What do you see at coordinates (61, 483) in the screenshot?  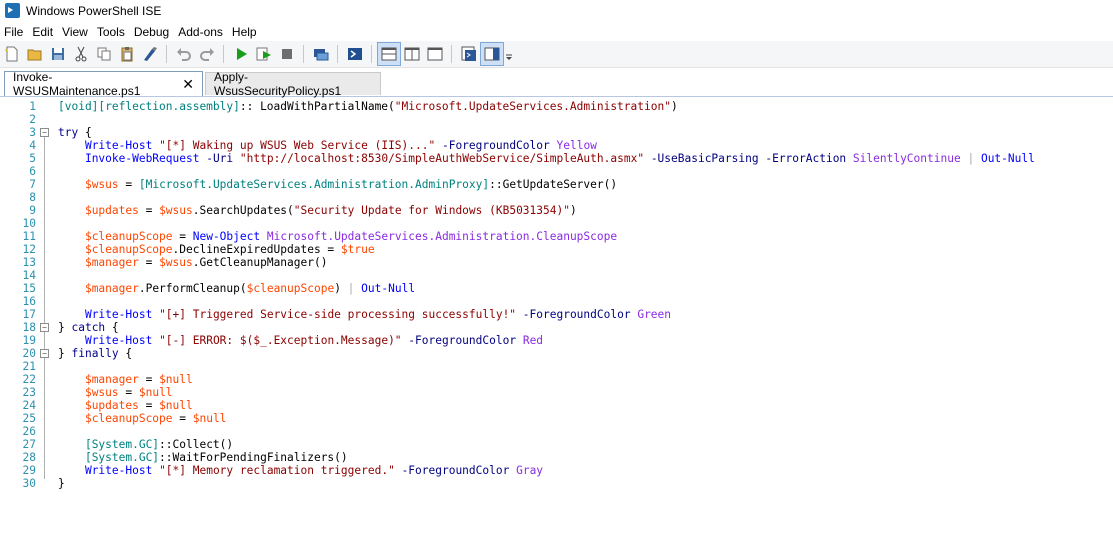 I see `code-text: }` at bounding box center [61, 483].